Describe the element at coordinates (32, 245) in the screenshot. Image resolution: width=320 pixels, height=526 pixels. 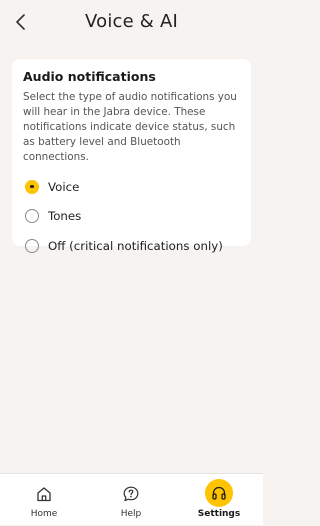
I see `radio-off` at that location.